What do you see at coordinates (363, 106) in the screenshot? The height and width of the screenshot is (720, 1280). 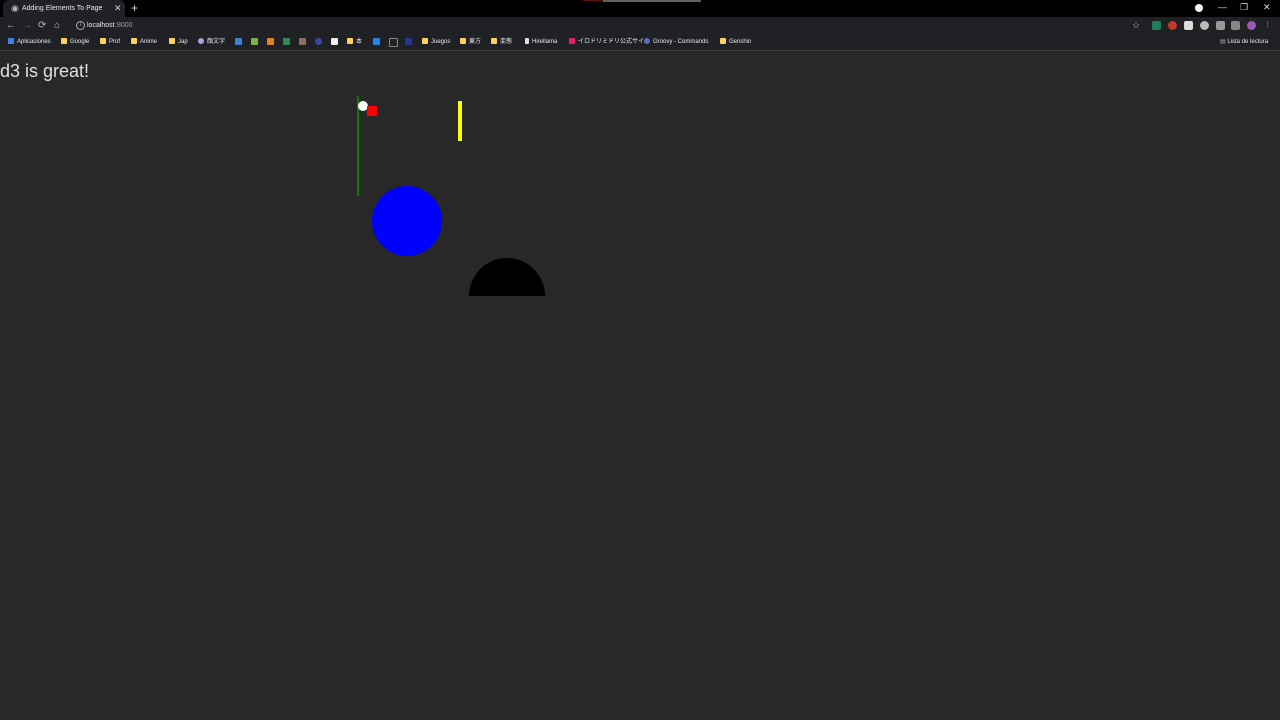 I see `white-circle` at bounding box center [363, 106].